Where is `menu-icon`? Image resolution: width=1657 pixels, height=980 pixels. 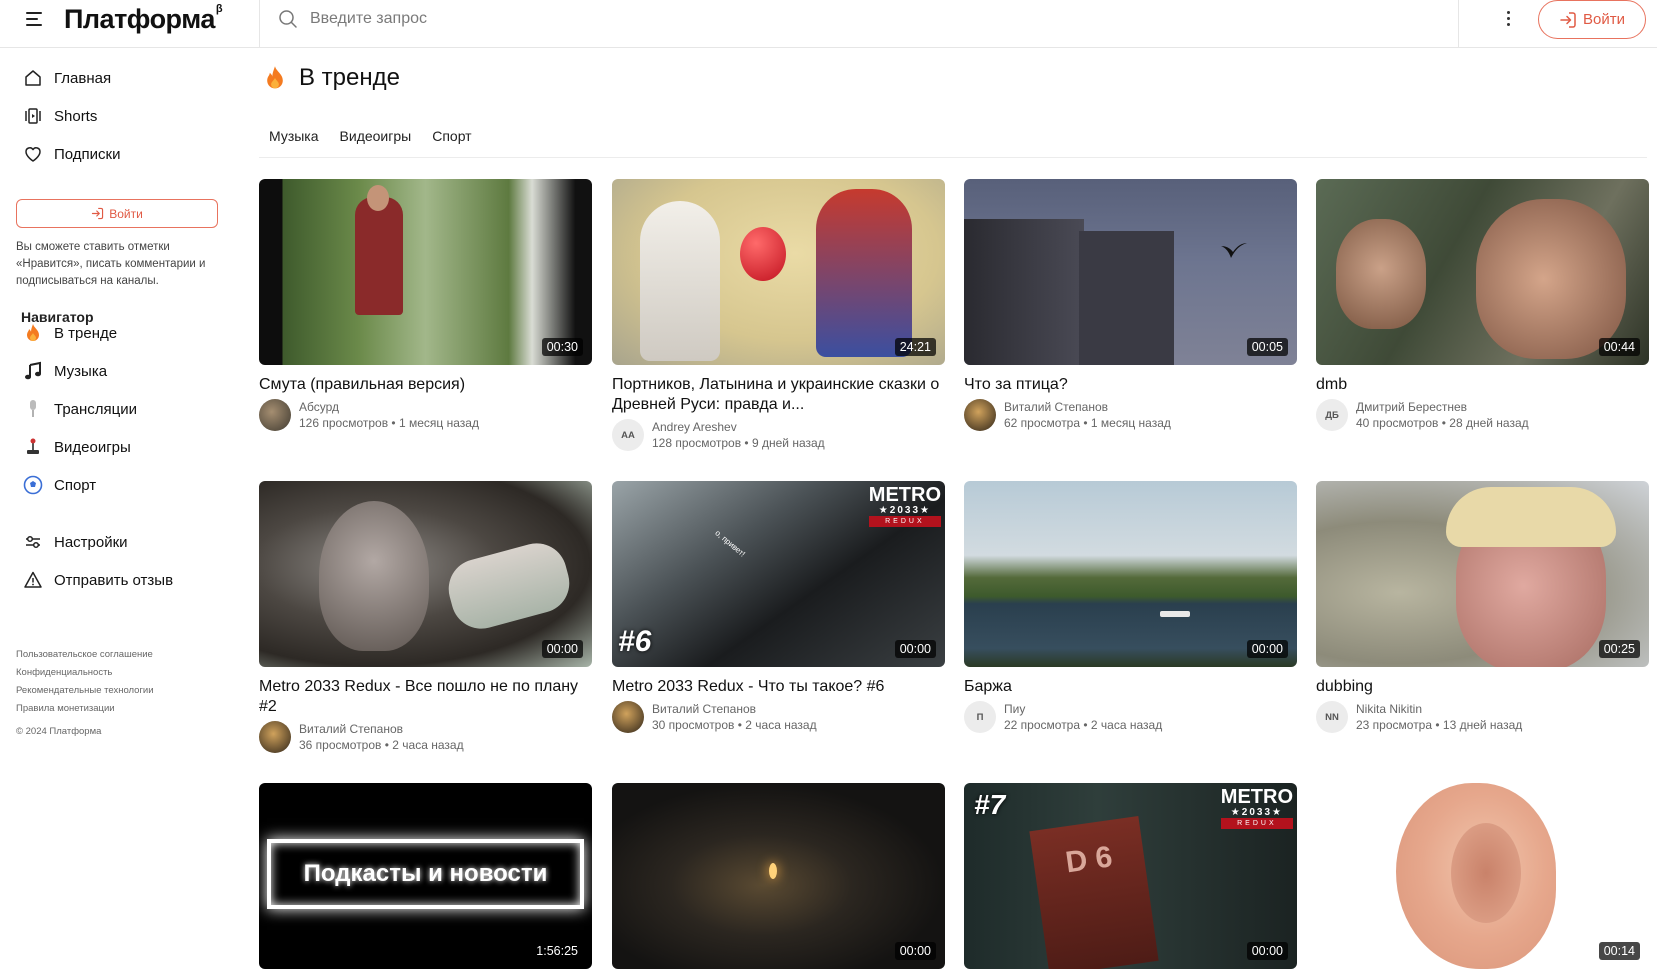 menu-icon is located at coordinates (36, 19).